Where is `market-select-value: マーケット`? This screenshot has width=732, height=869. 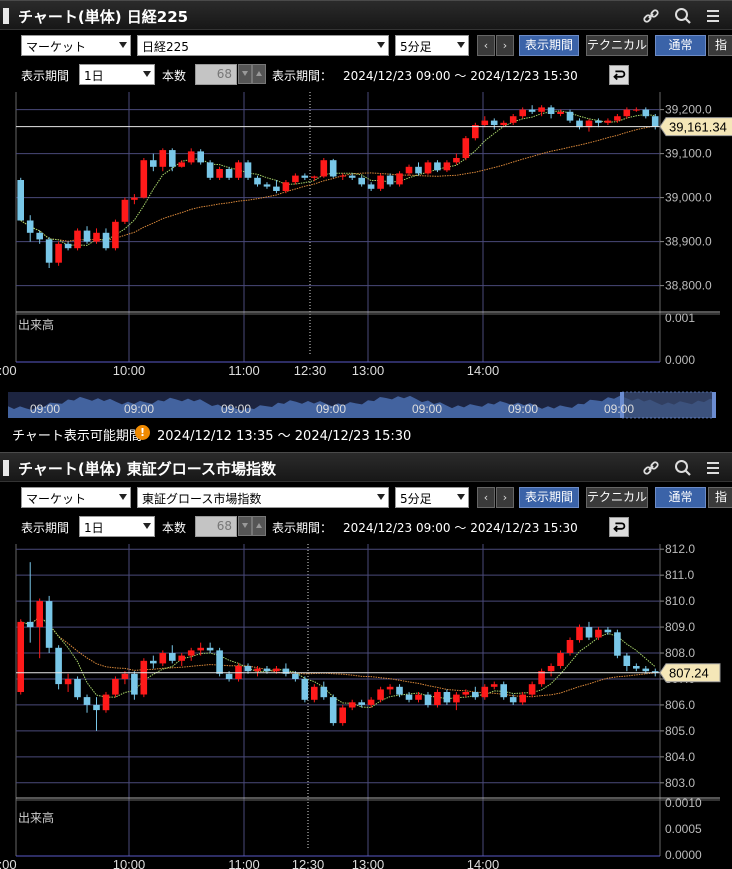 market-select-value: マーケット is located at coordinates (56, 47).